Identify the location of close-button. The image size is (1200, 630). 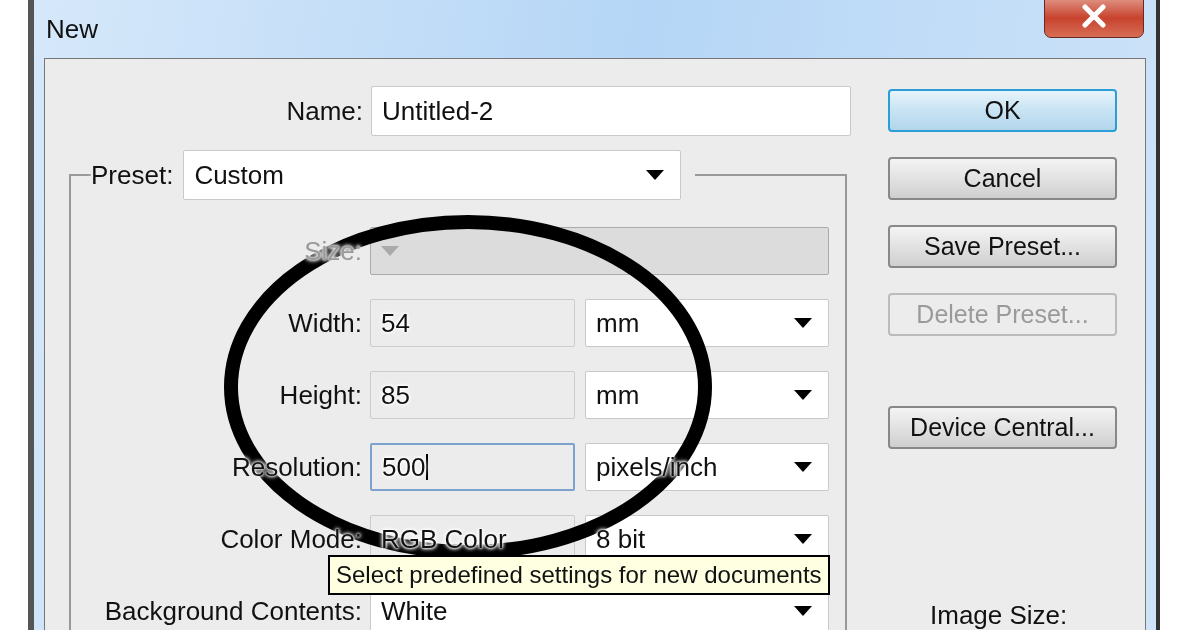
(1094, 19).